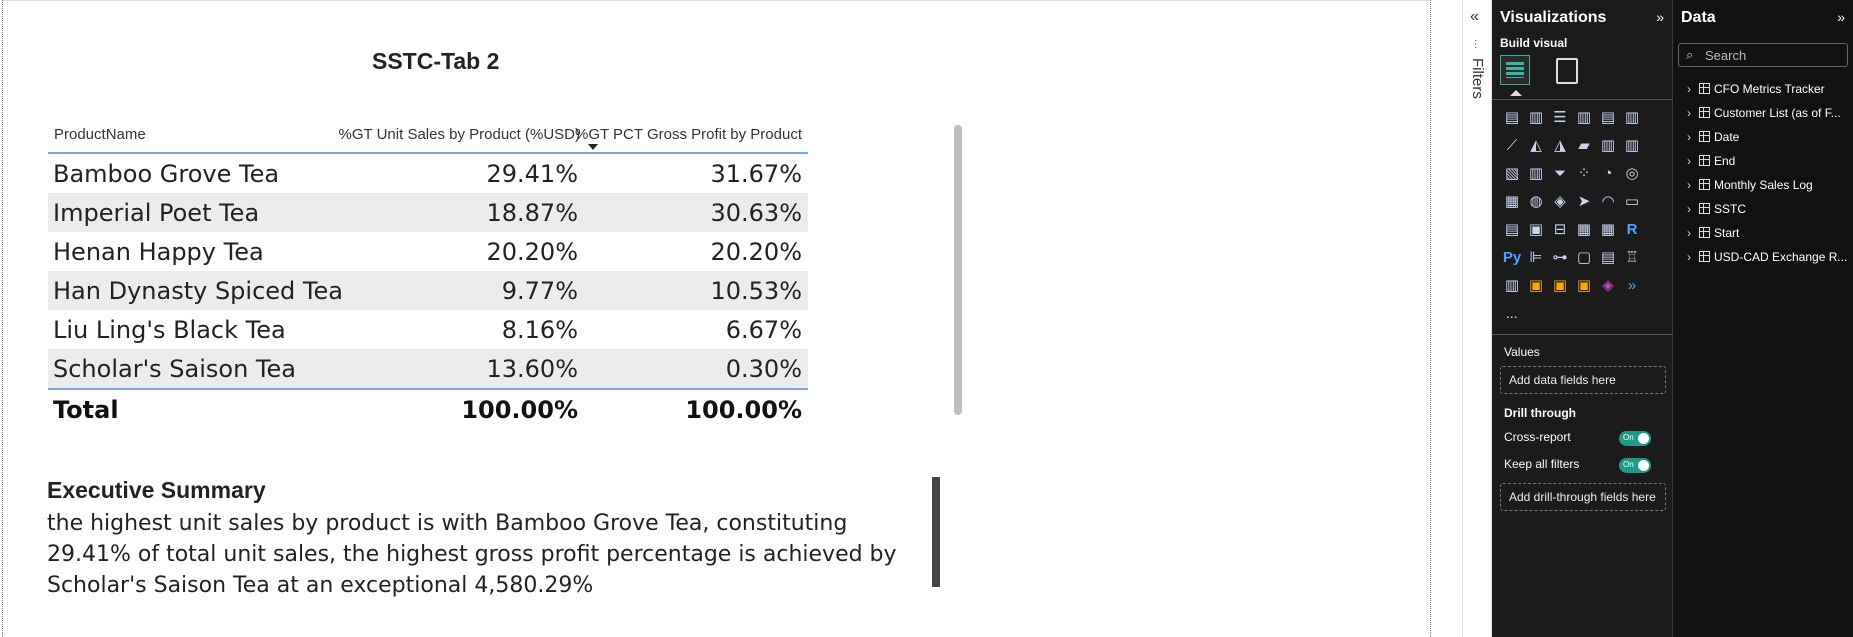 This screenshot has width=1853, height=637. Describe the element at coordinates (1608, 118) in the screenshot. I see `100-stacked-bar-icon: ▤` at that location.